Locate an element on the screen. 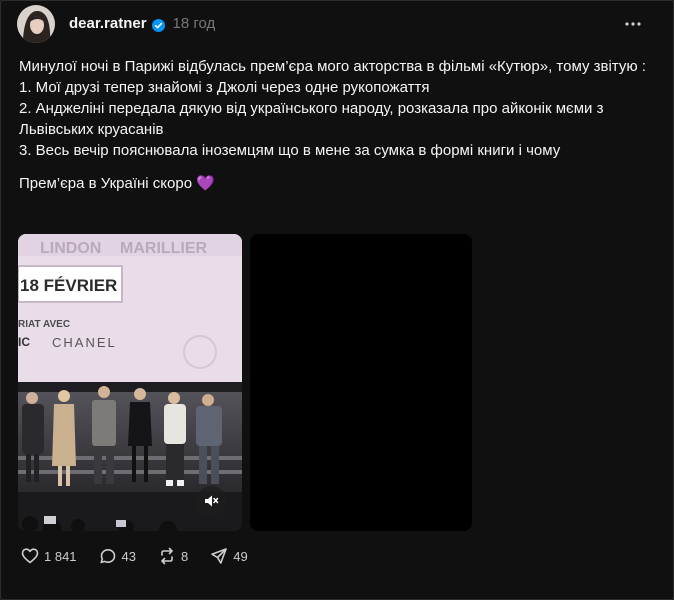  poster-brand: CHANEL is located at coordinates (84, 342).